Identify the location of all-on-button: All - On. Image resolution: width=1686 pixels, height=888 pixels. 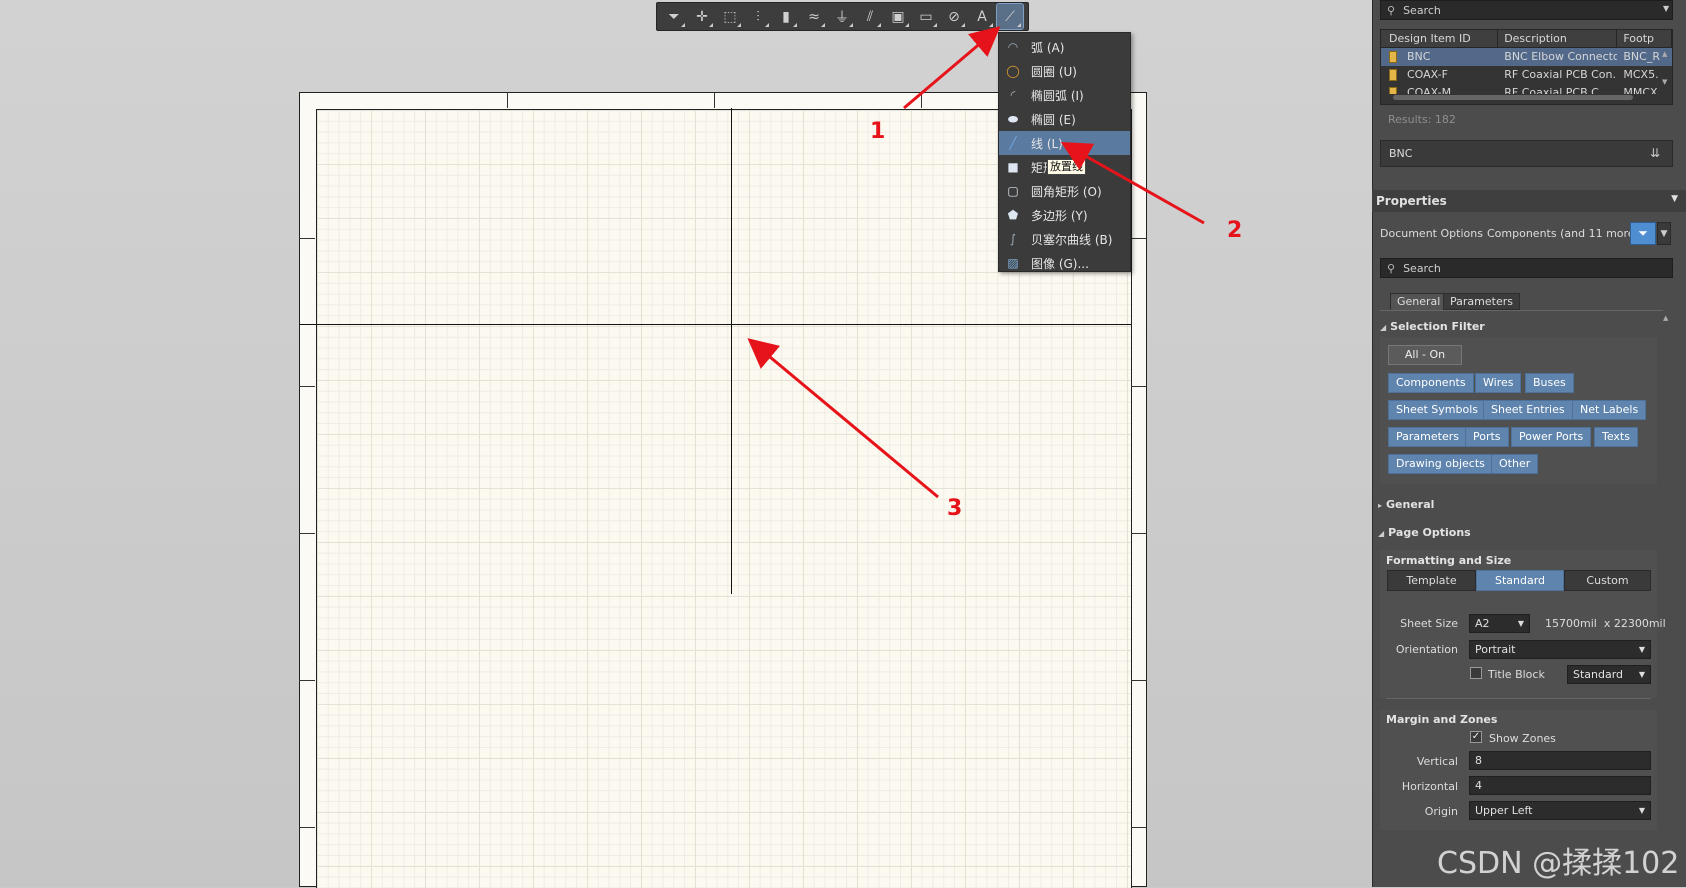
(1425, 355).